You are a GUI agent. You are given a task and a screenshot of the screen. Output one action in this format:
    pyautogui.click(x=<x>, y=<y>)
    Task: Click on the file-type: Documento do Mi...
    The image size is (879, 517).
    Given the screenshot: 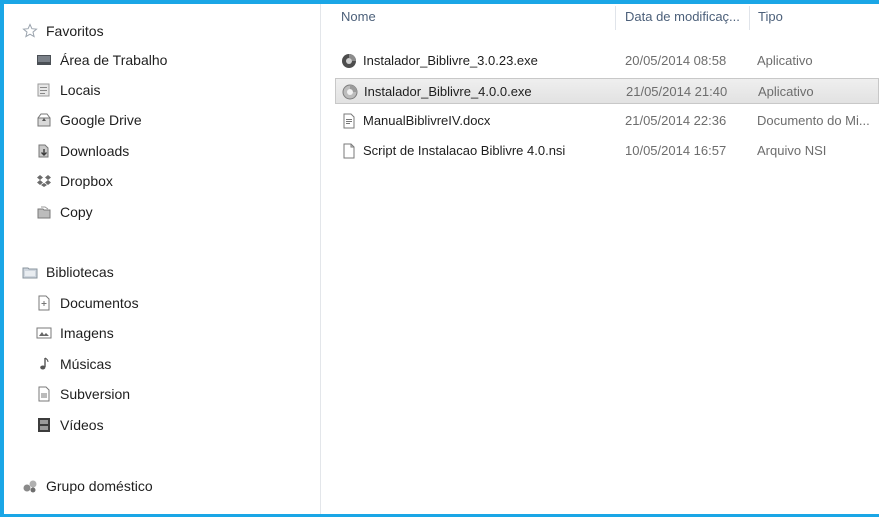 What is the action you would take?
    pyautogui.click(x=813, y=120)
    